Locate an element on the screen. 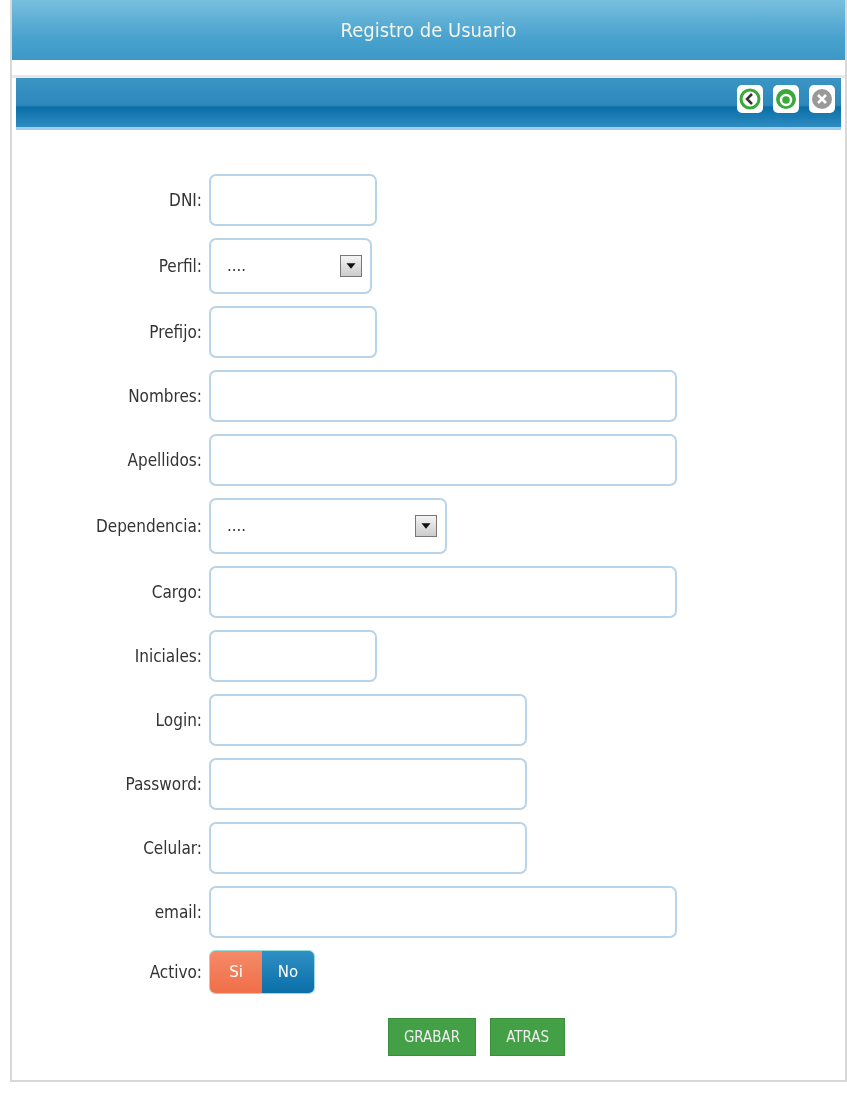 Image resolution: width=847 pixels, height=1107 pixels. field-label: Password: is located at coordinates (163, 784).